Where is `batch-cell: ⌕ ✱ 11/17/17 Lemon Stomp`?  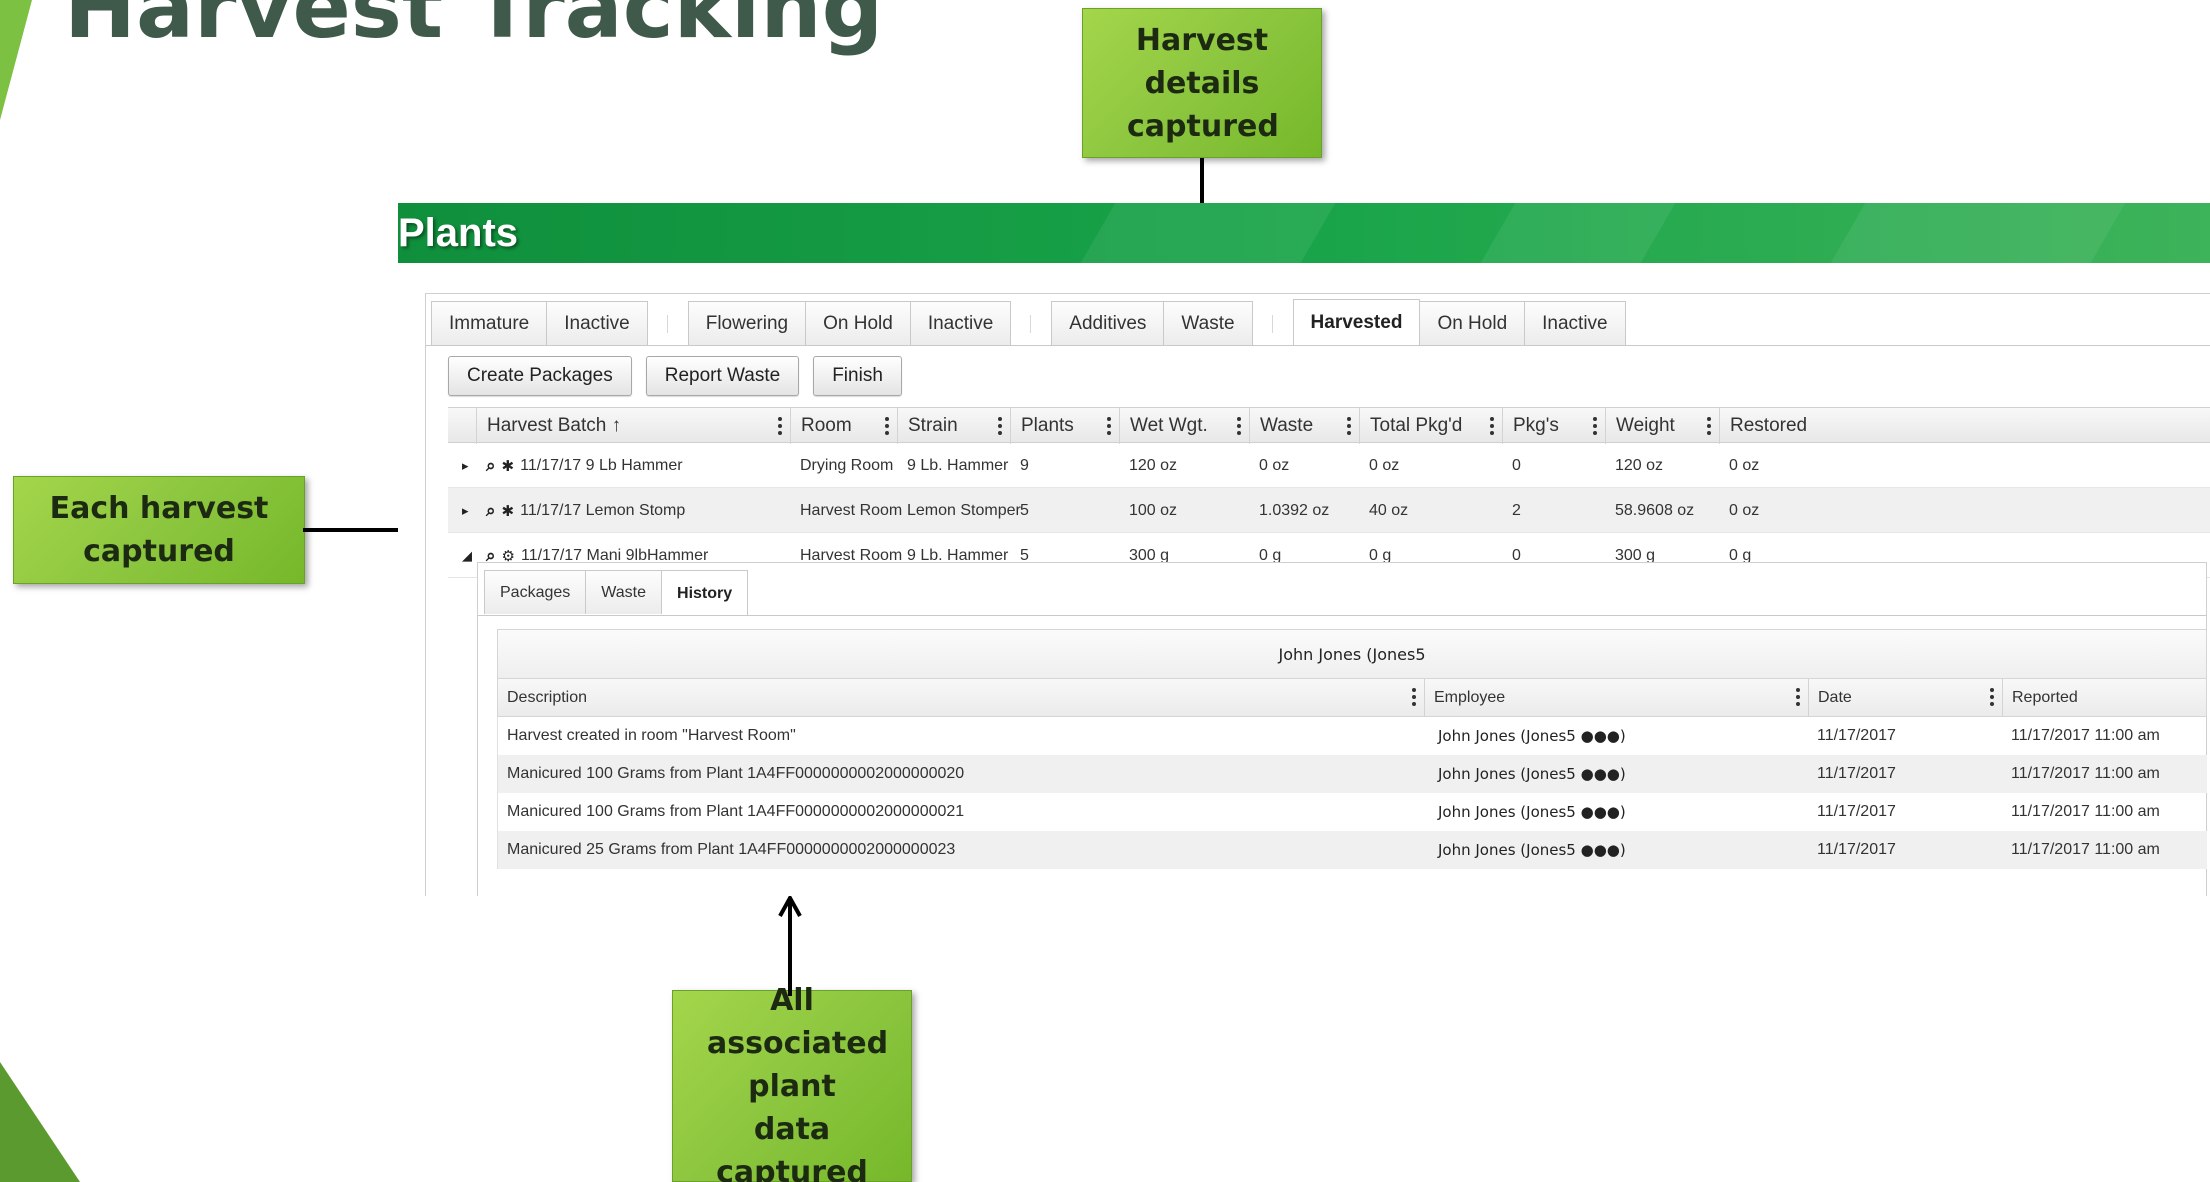 batch-cell: ⌕ ✱ 11/17/17 Lemon Stomp is located at coordinates (580, 510).